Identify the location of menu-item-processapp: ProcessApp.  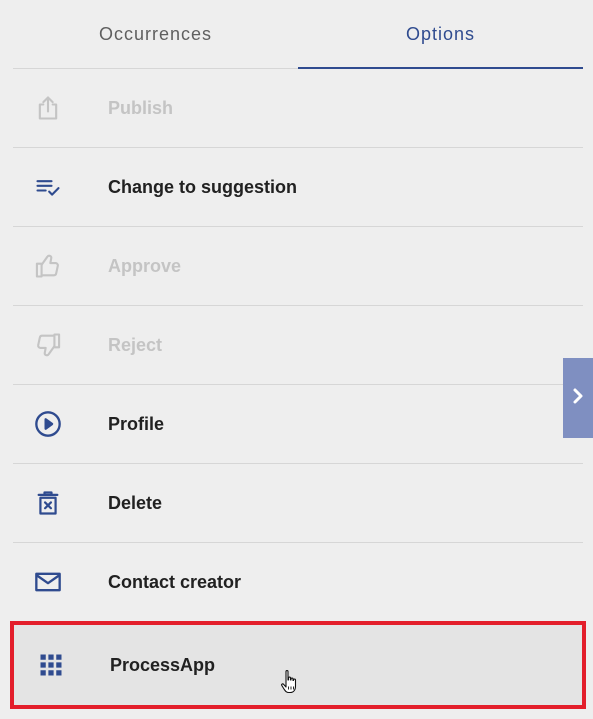
(298, 665).